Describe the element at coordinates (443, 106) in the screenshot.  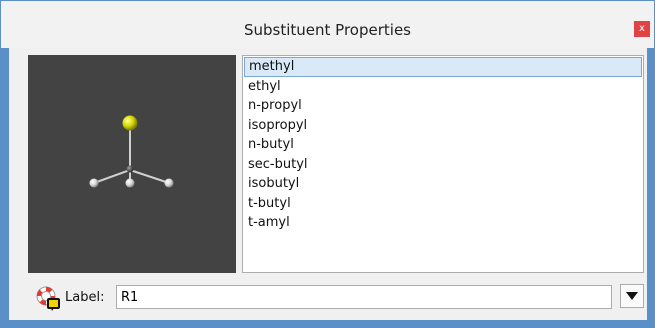
I see `list-item-n-propyl: n-propyl` at that location.